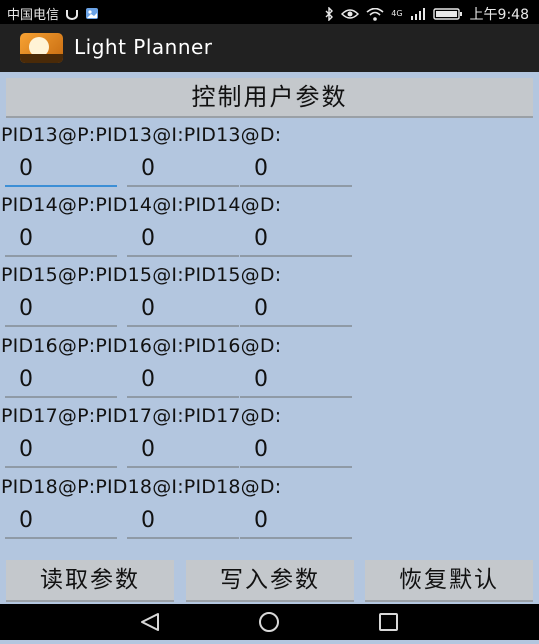 This screenshot has width=539, height=644. Describe the element at coordinates (350, 14) in the screenshot. I see `eye-icon` at that location.